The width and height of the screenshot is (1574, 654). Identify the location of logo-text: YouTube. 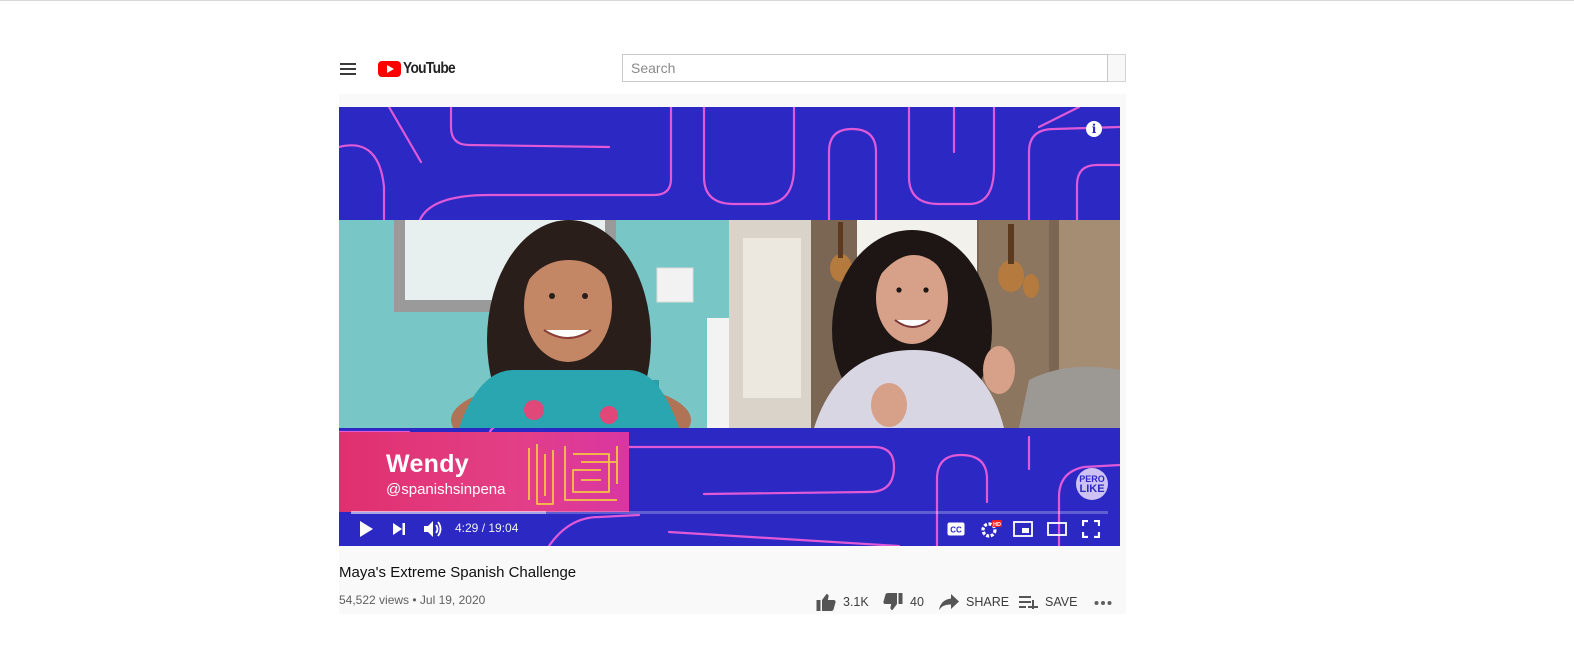
(429, 68).